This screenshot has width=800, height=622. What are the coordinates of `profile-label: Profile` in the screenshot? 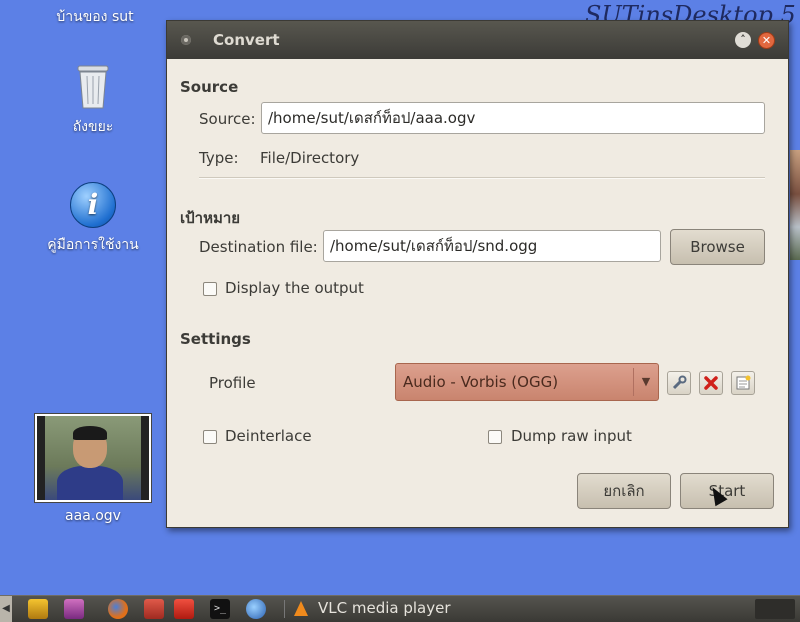 It's located at (232, 383).